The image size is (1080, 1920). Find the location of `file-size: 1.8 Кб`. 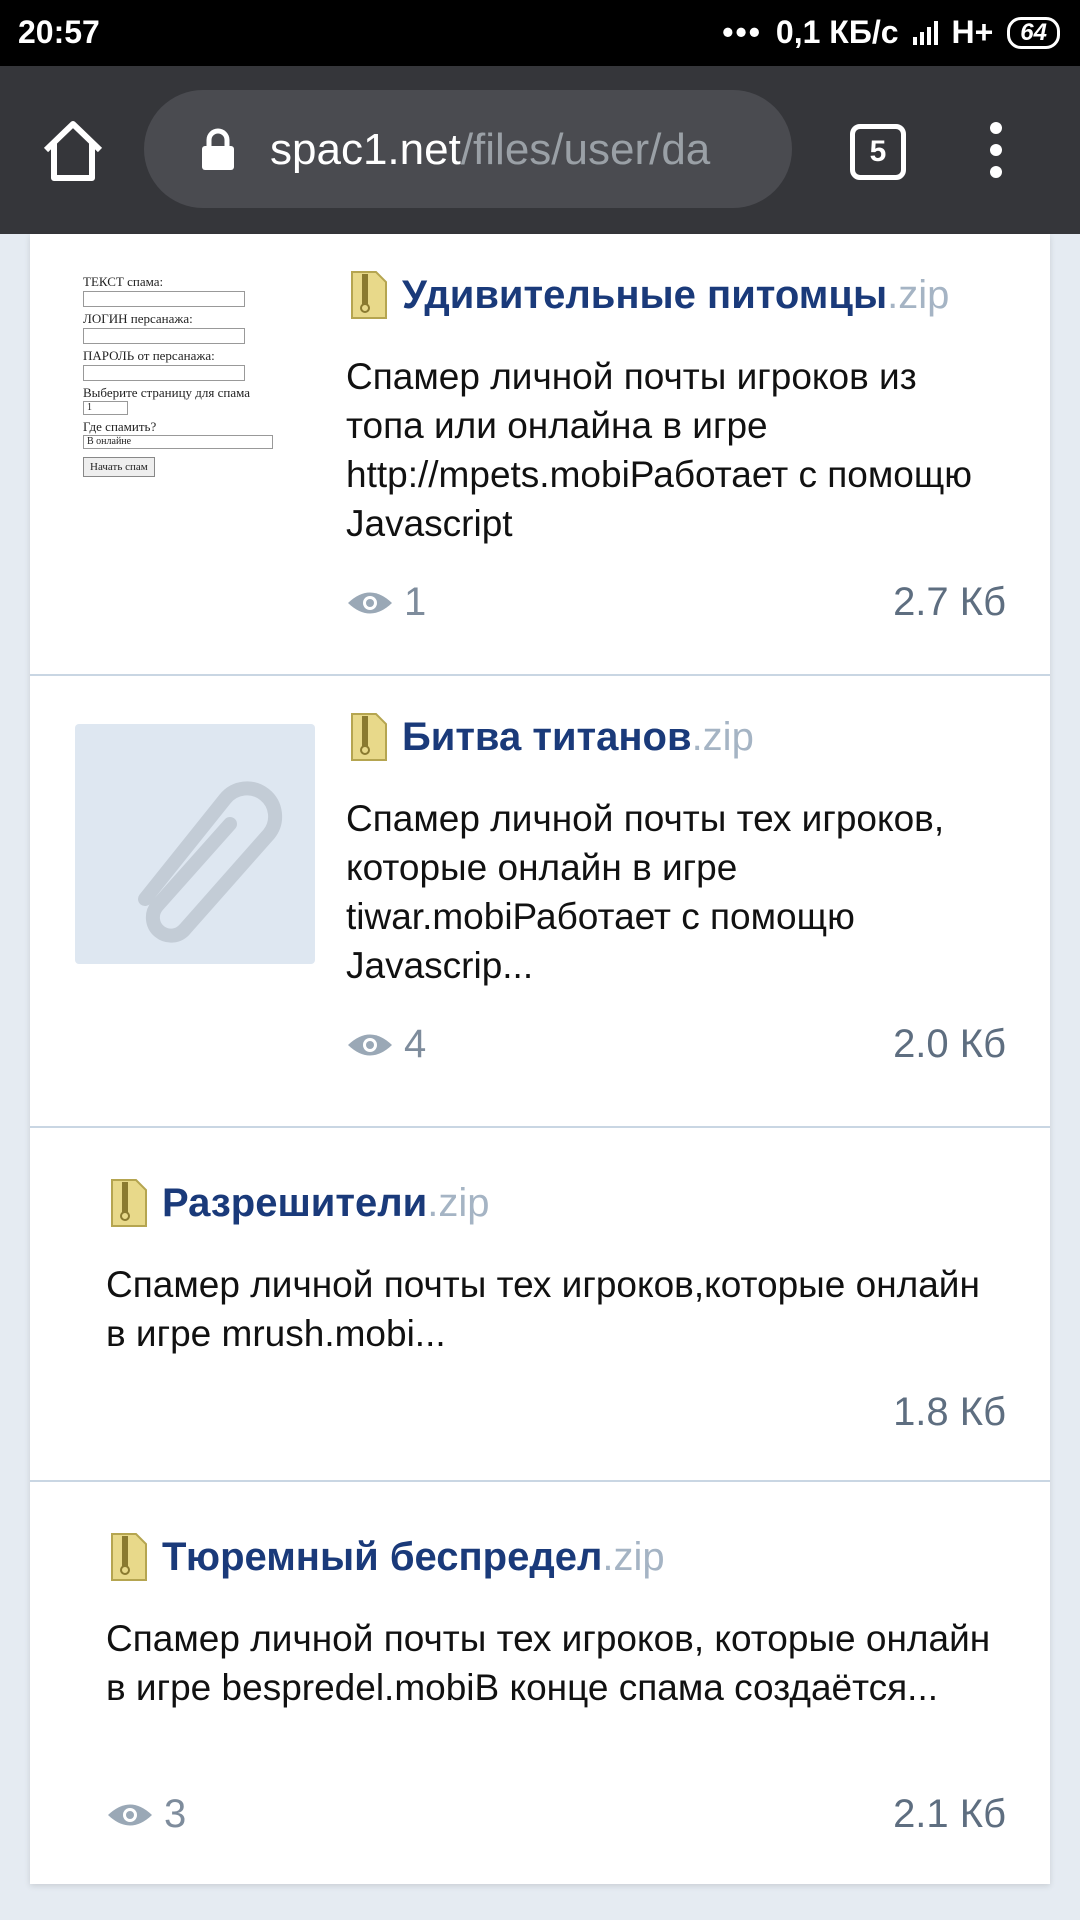

file-size: 1.8 Кб is located at coordinates (949, 1412).